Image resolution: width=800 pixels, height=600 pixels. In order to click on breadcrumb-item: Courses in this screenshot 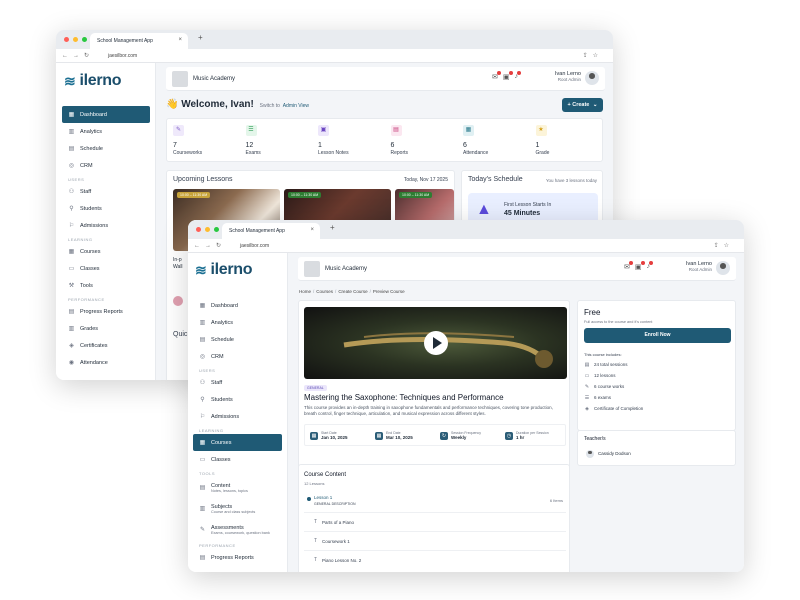, I will do `click(324, 291)`.